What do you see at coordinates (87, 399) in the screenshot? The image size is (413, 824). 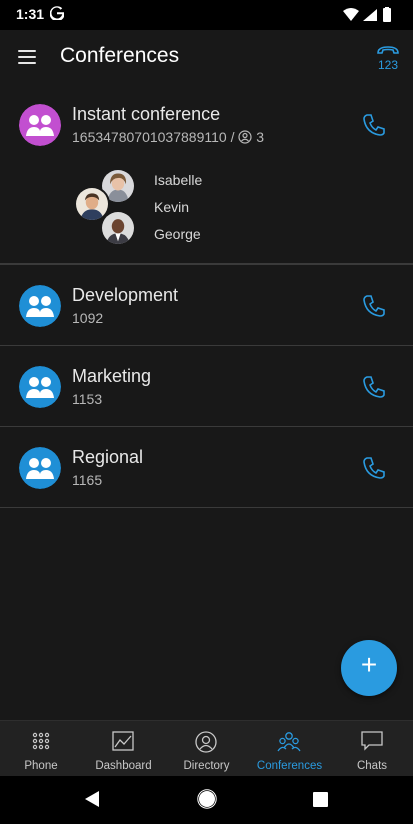 I see `conference-number: 1153` at bounding box center [87, 399].